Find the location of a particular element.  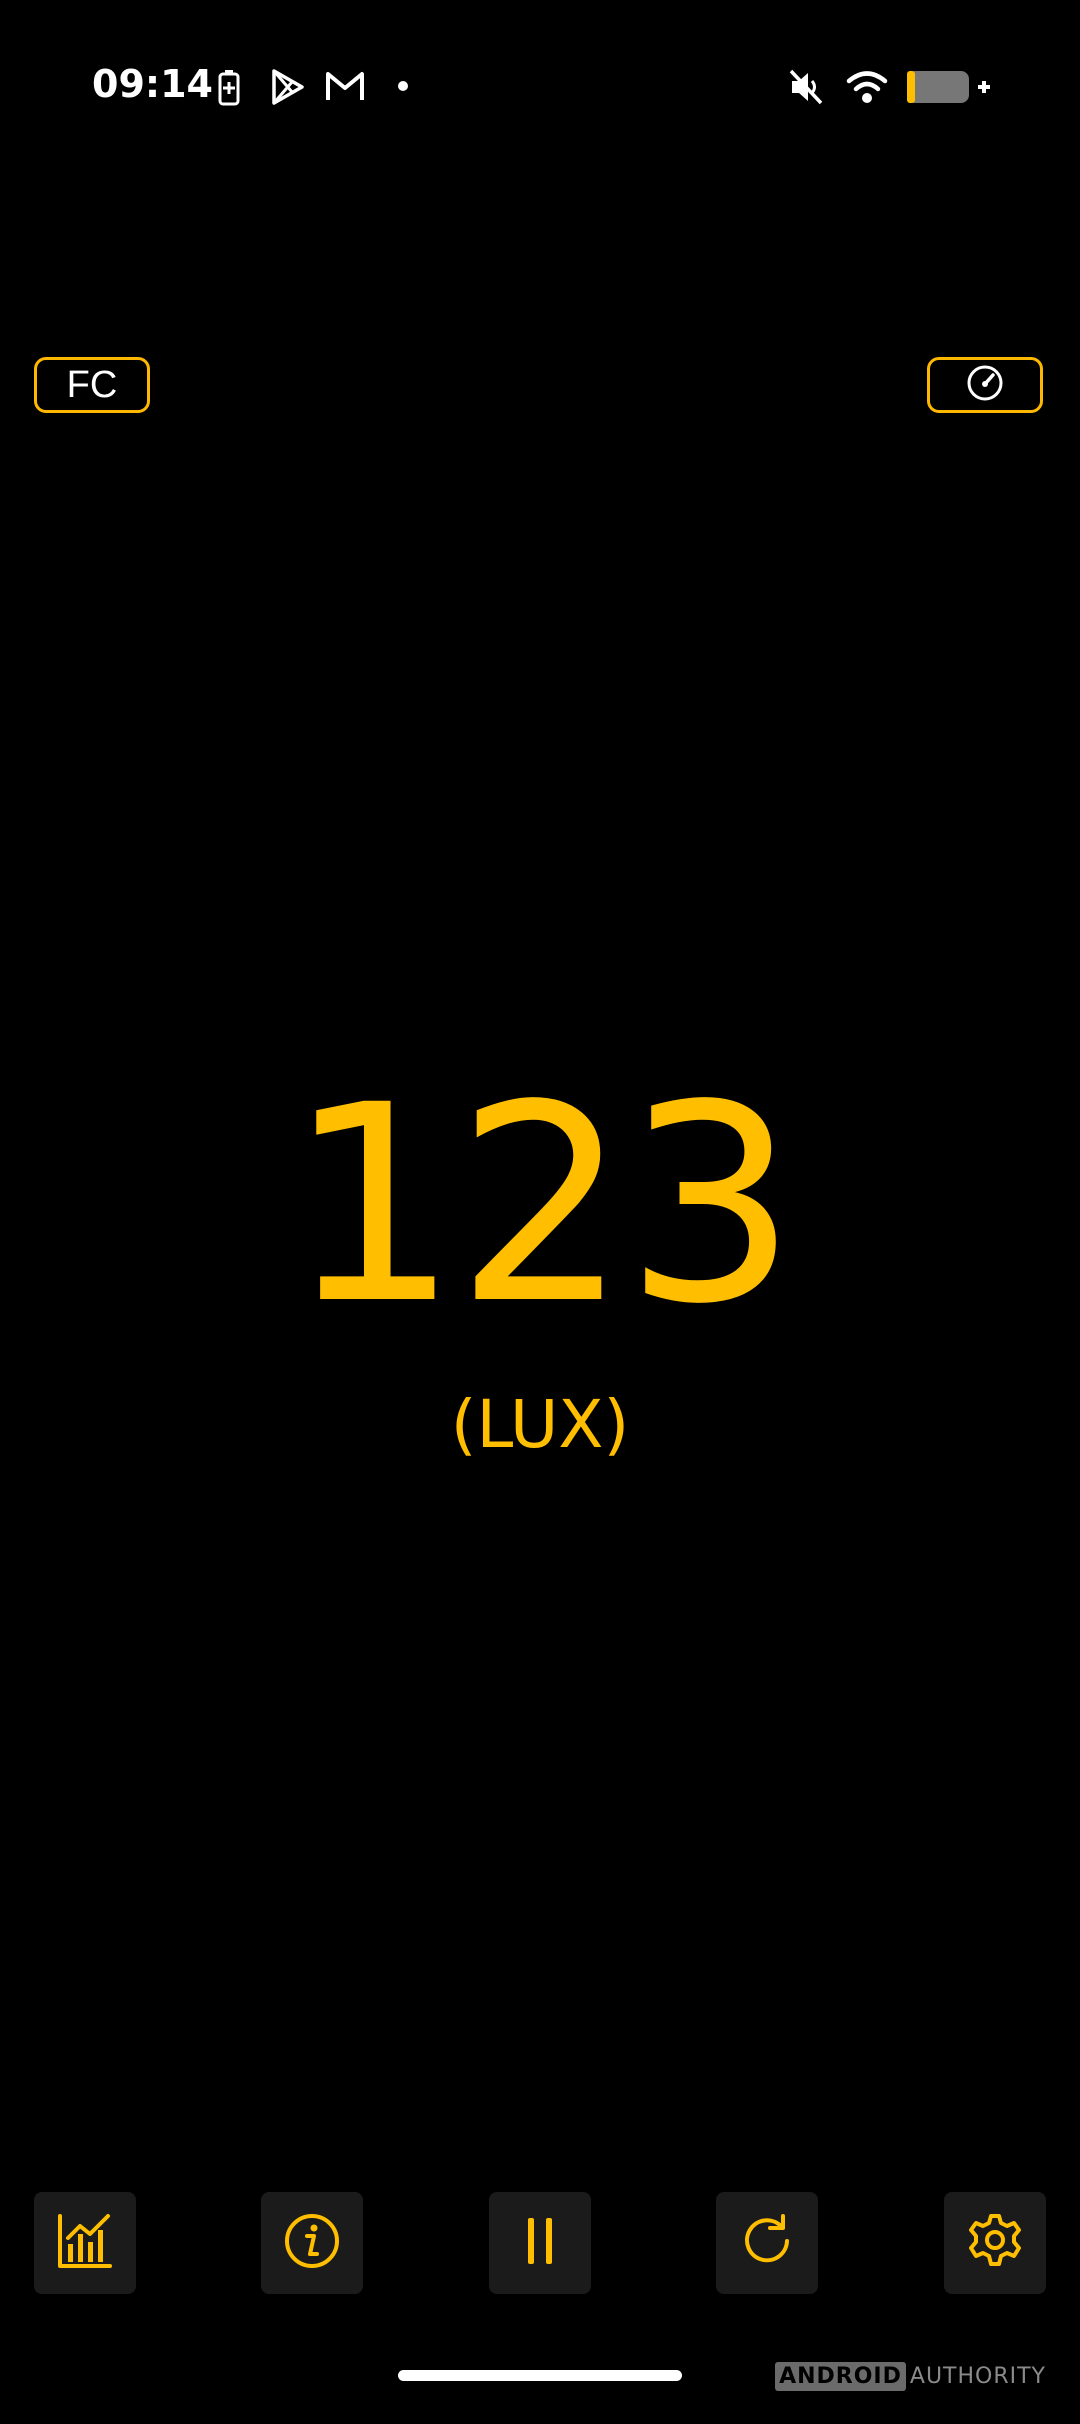

play-store-icon is located at coordinates (288, 91).